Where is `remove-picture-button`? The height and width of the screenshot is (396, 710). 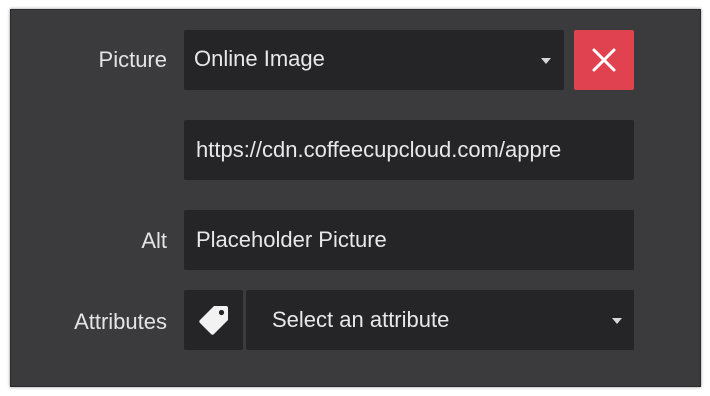 remove-picture-button is located at coordinates (604, 60).